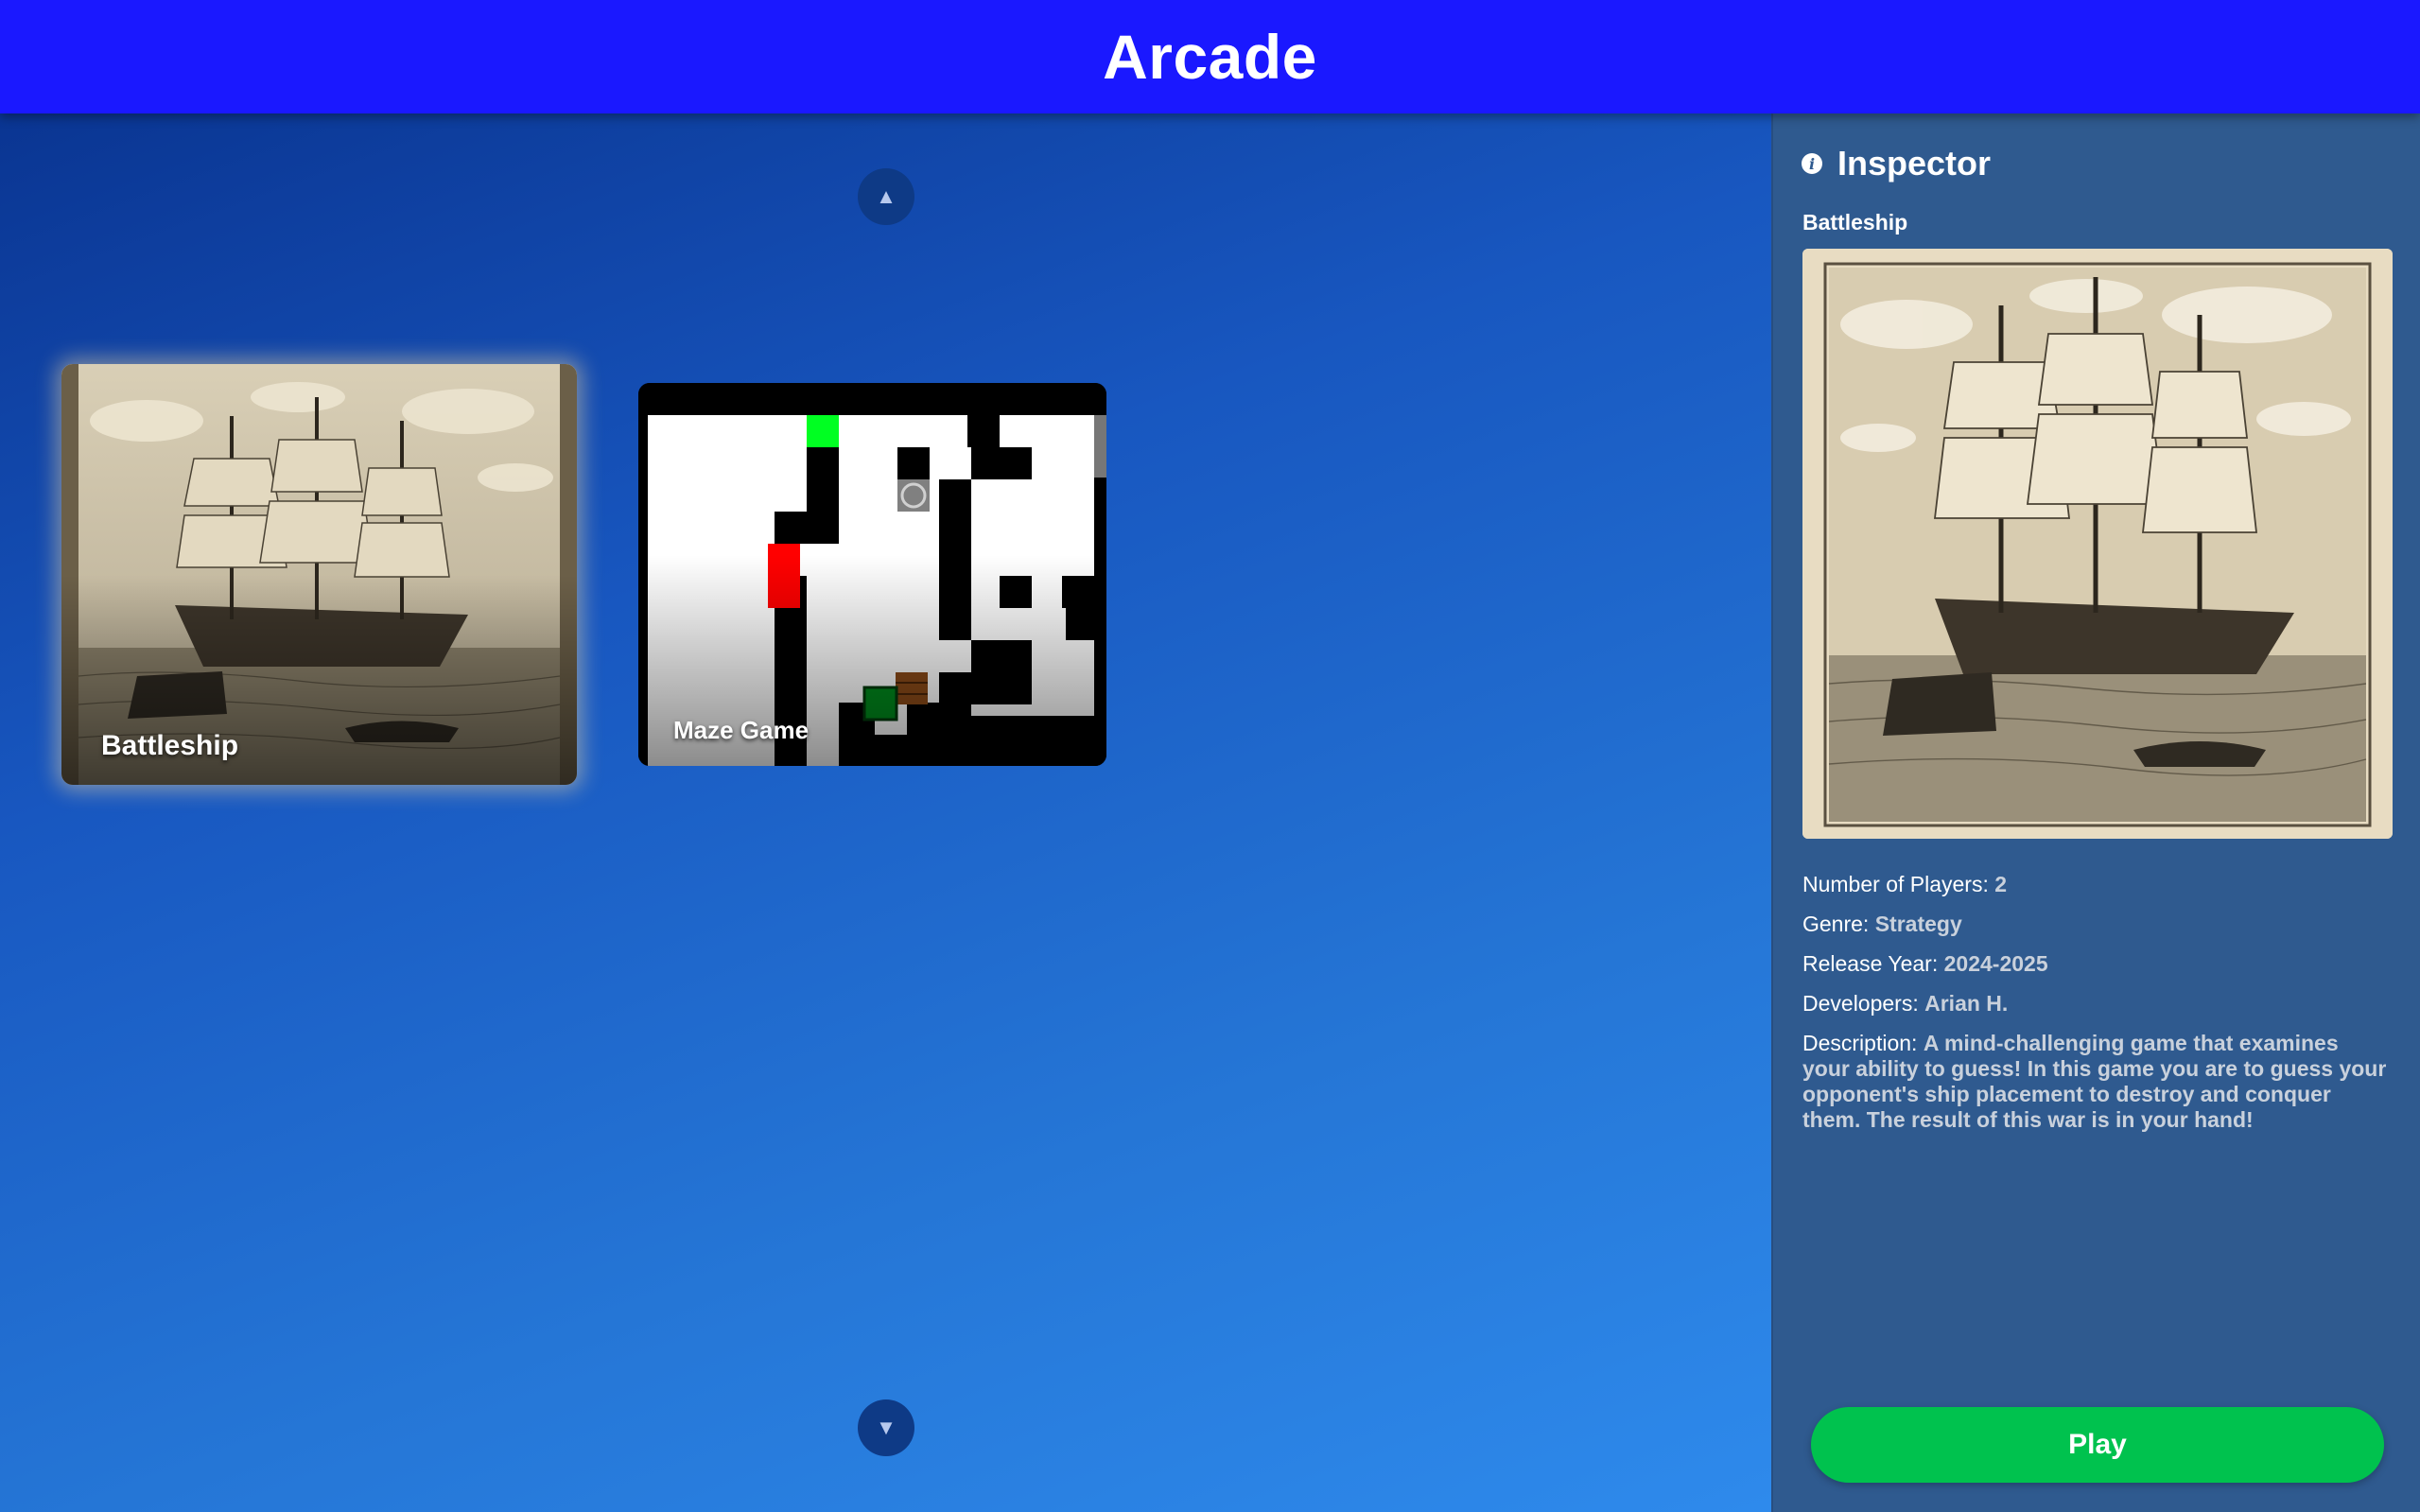 This screenshot has height=1512, width=2420. I want to click on game-card-battleship: Battleship, so click(319, 574).